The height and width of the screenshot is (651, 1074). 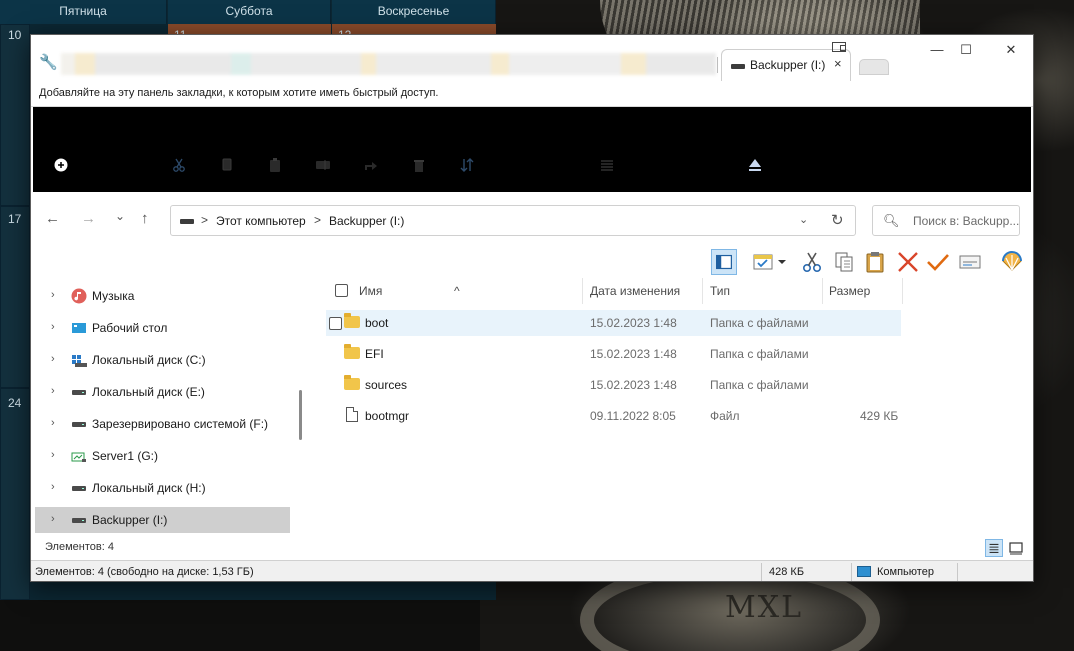 I want to click on tiles-view-icon, so click(x=1016, y=548).